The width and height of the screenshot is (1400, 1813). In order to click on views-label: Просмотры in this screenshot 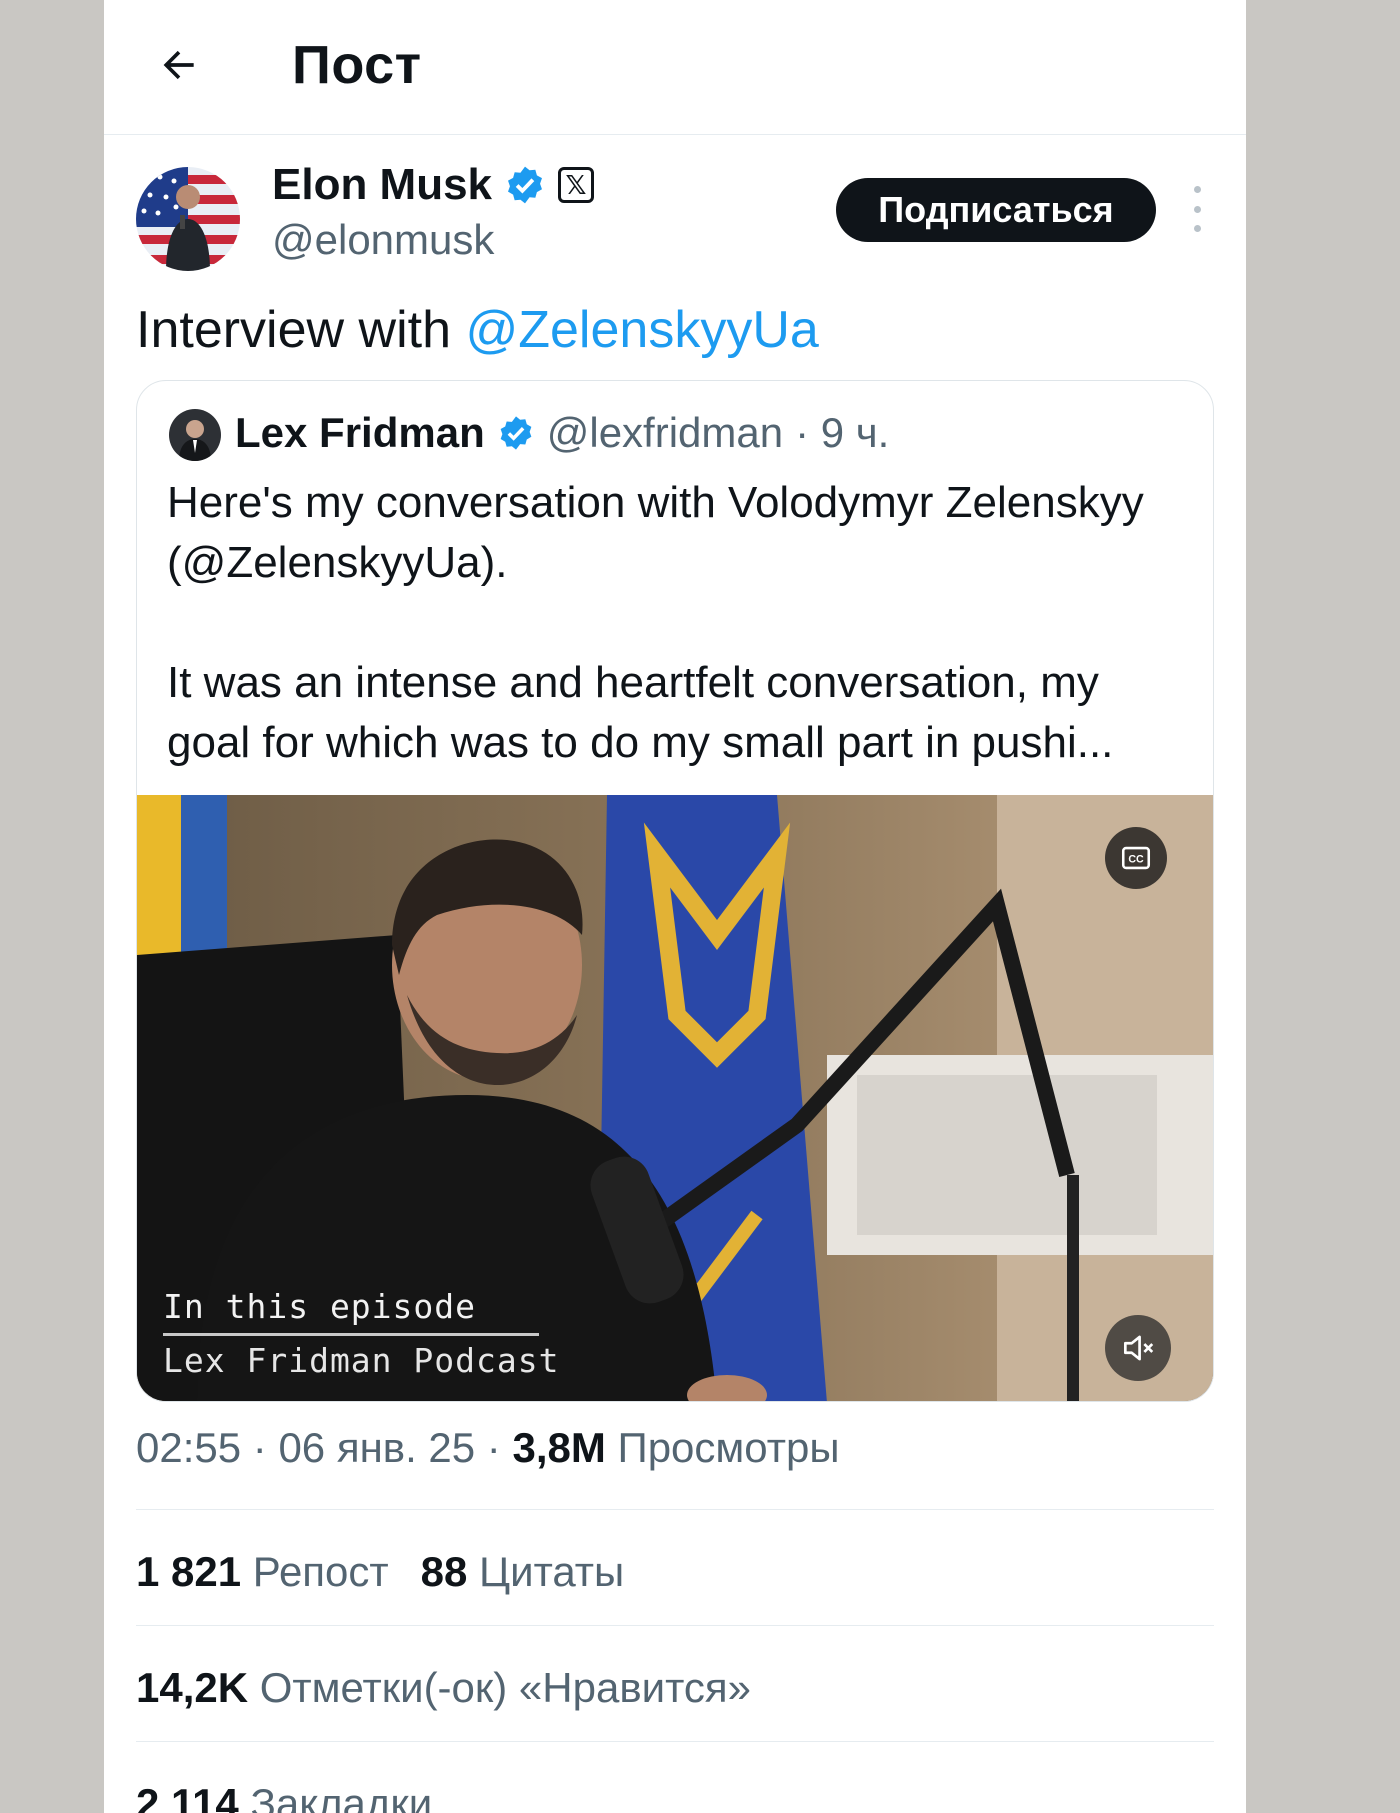, I will do `click(728, 1447)`.